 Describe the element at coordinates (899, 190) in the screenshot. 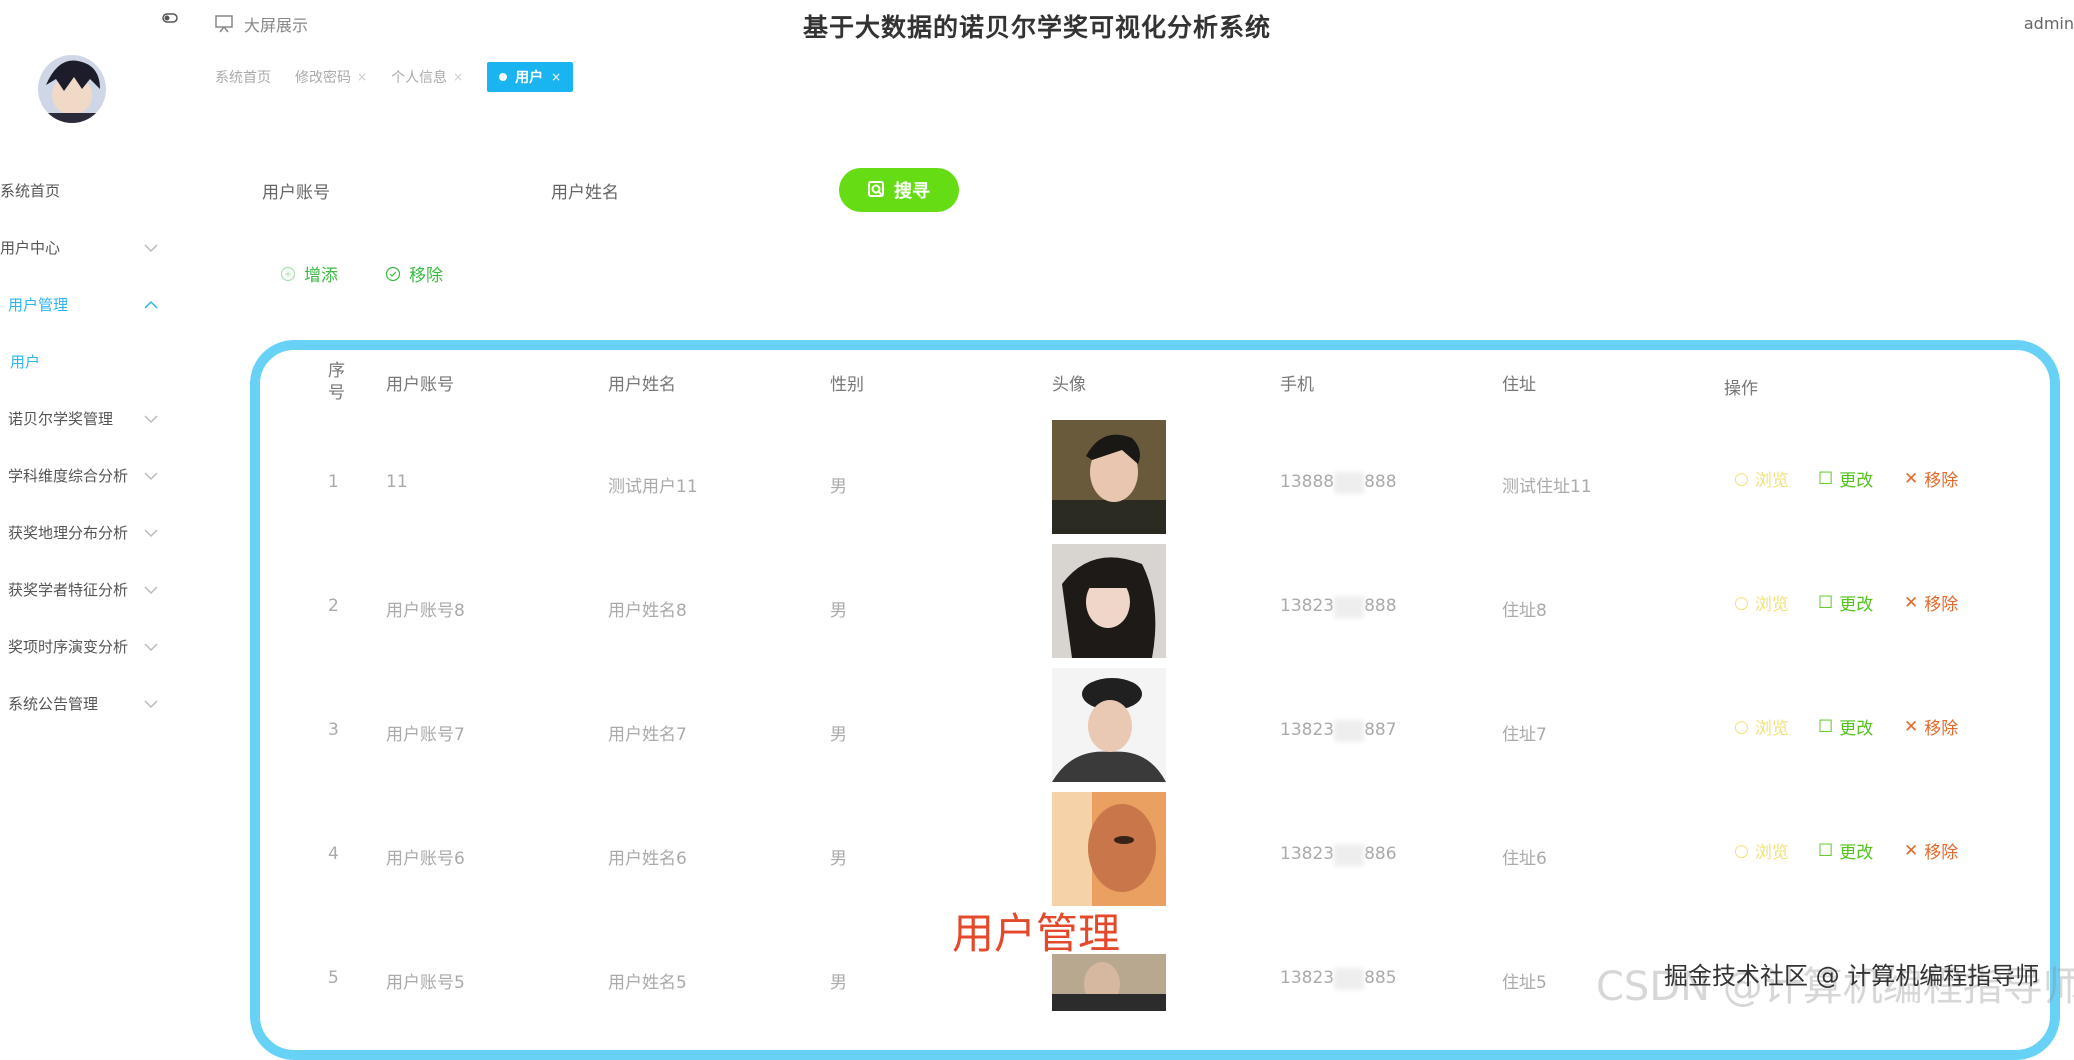

I see `search-button: 搜寻` at that location.